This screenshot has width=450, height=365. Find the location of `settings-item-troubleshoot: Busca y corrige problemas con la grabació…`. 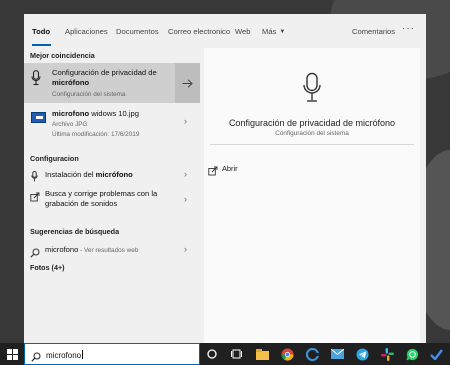

settings-item-troubleshoot: Busca y corrige problemas con la grabació… is located at coordinates (112, 200).